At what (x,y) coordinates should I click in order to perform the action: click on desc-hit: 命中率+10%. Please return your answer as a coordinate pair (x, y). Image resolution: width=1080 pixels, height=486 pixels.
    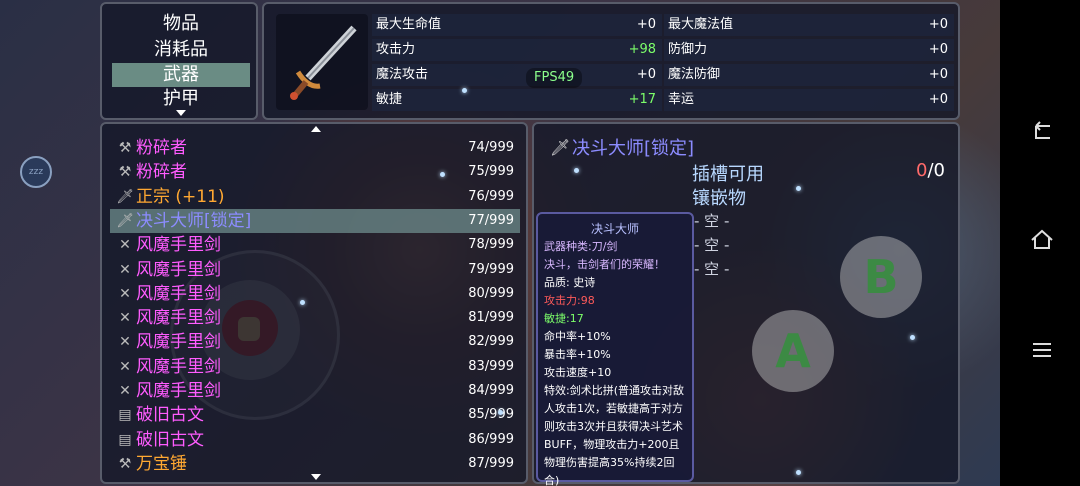
    Looking at the image, I should click on (577, 336).